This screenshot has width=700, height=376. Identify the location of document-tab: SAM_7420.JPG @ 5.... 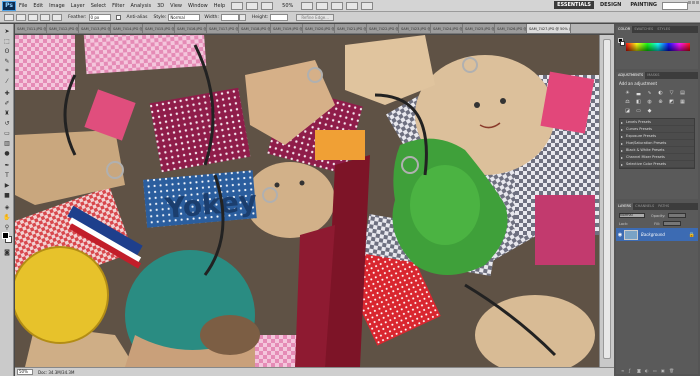
(319, 28).